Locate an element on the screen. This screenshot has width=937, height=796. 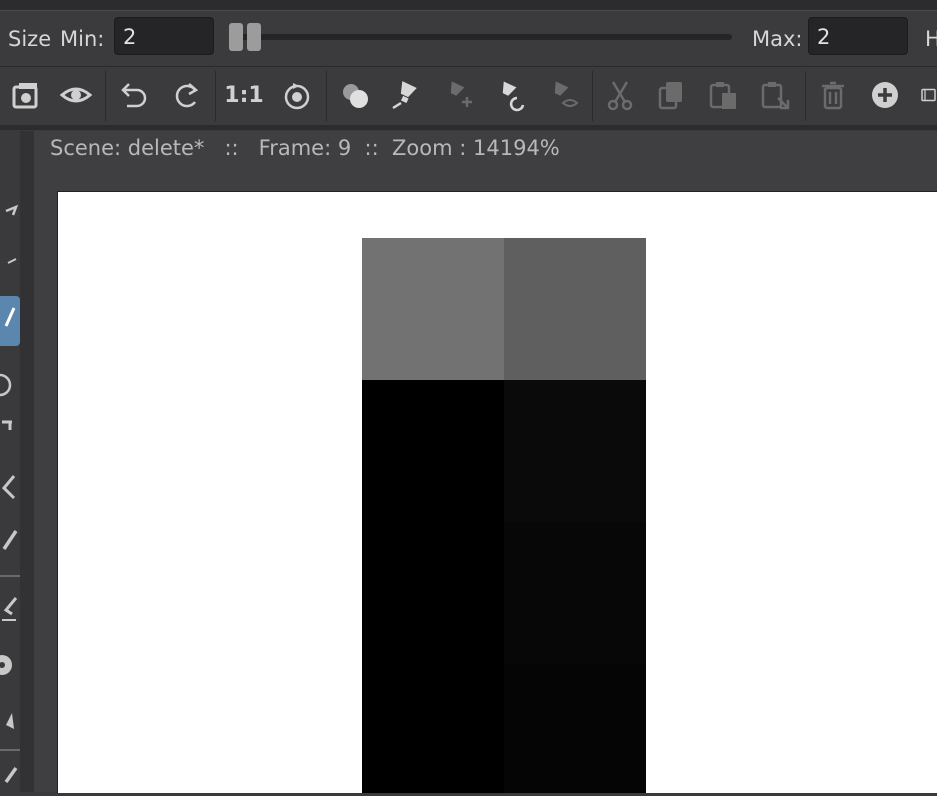
tool-fill is located at coordinates (10, 486).